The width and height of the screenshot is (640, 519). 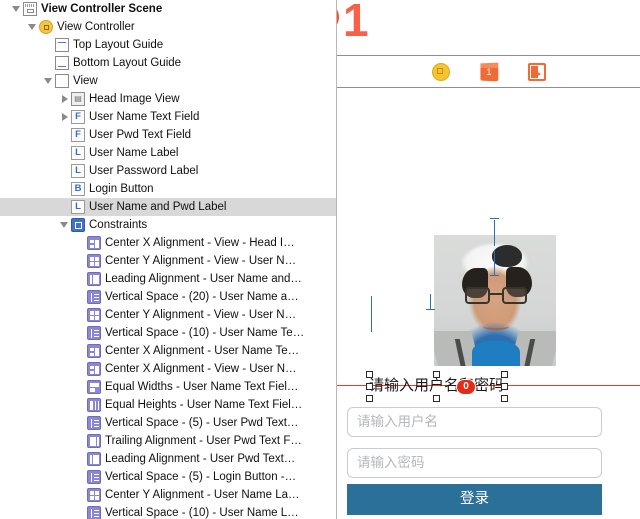 What do you see at coordinates (168, 117) in the screenshot?
I see `outline-row: F User Name Text Field` at bounding box center [168, 117].